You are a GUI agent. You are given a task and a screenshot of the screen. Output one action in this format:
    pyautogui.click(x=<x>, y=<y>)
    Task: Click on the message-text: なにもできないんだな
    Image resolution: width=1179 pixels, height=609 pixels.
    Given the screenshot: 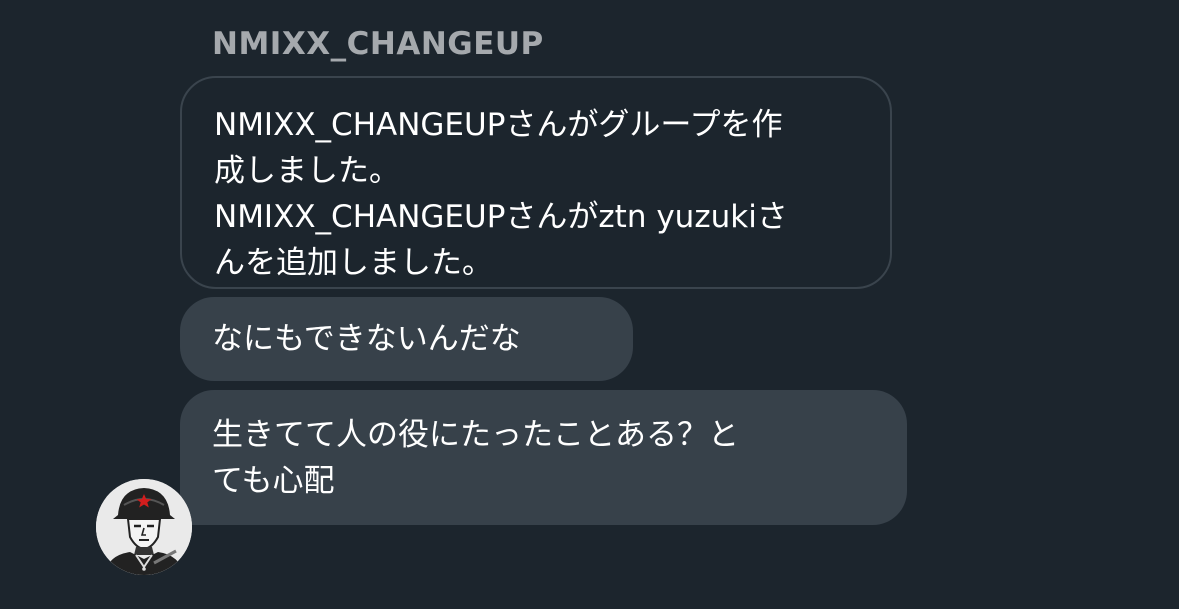 What is the action you would take?
    pyautogui.click(x=366, y=339)
    